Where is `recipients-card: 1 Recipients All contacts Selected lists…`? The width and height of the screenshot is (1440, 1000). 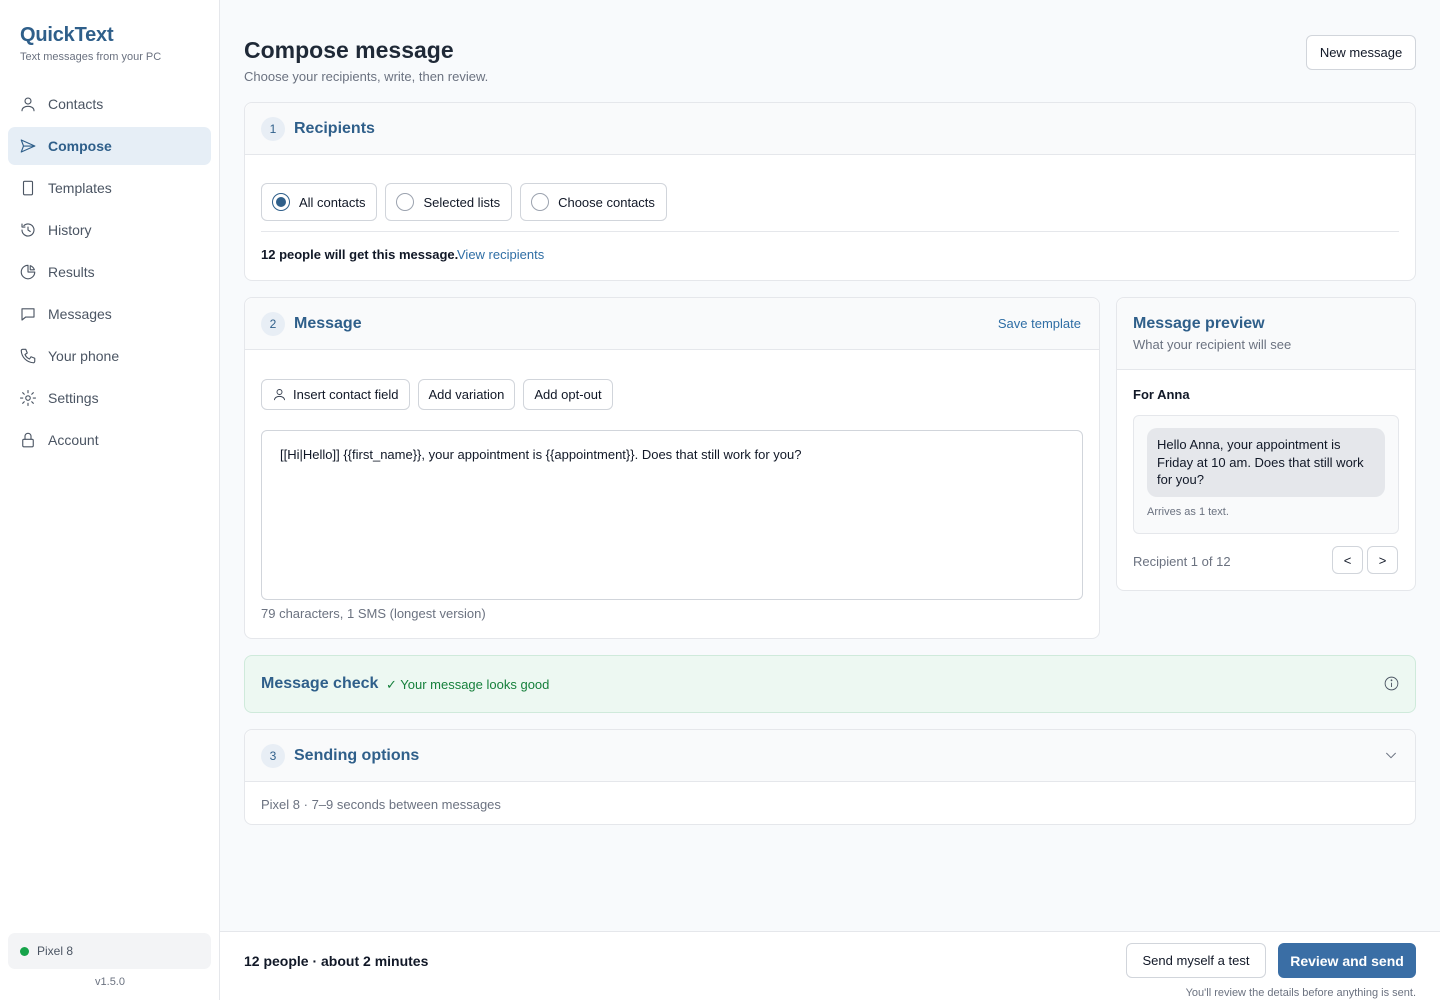
recipients-card: 1 Recipients All contacts Selected lists… is located at coordinates (830, 191).